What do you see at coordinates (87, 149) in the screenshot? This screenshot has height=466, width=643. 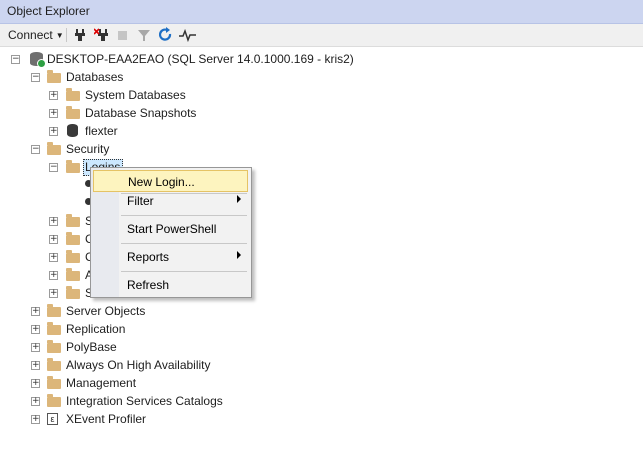 I see `tree-node-security: Security` at bounding box center [87, 149].